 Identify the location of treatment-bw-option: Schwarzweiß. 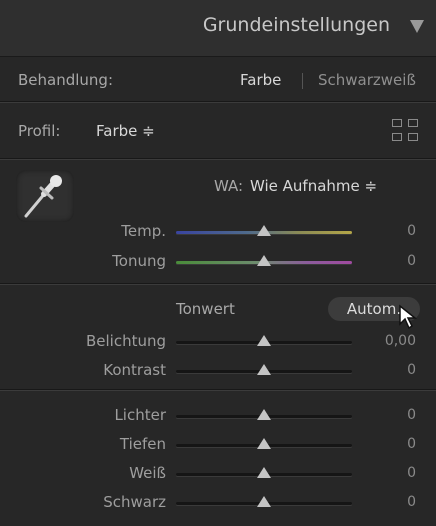
(367, 80).